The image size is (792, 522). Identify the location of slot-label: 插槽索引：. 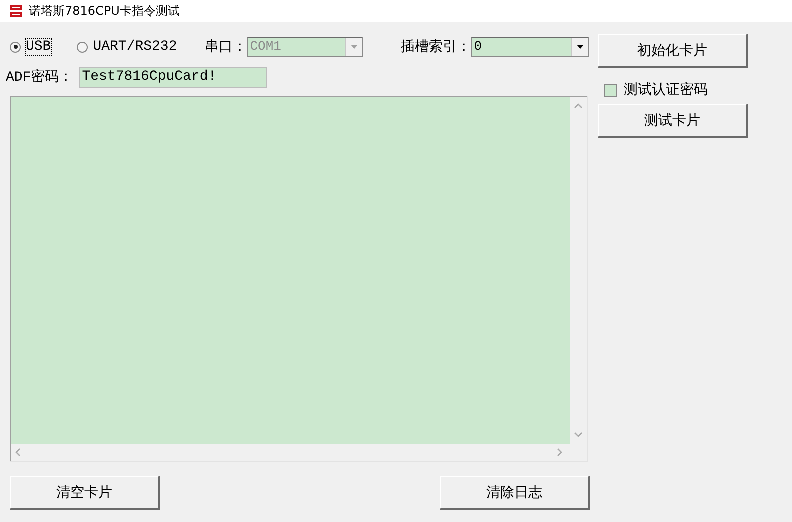
(436, 47).